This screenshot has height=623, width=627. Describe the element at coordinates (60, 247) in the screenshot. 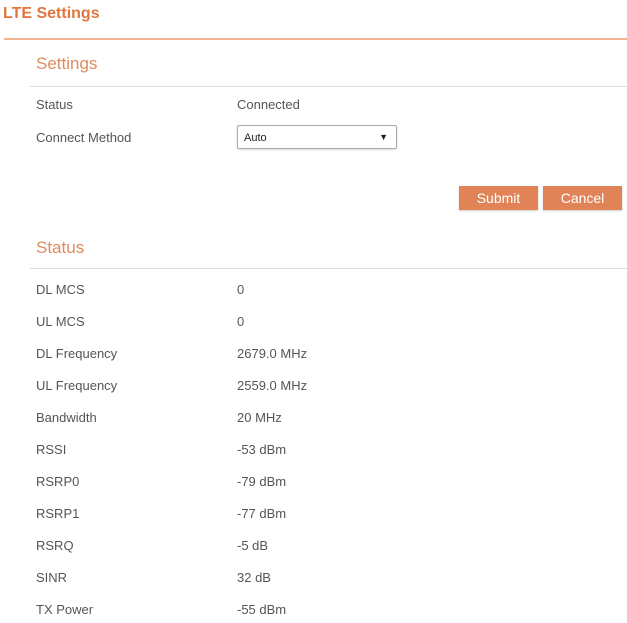

I see `status-heading: Status` at that location.